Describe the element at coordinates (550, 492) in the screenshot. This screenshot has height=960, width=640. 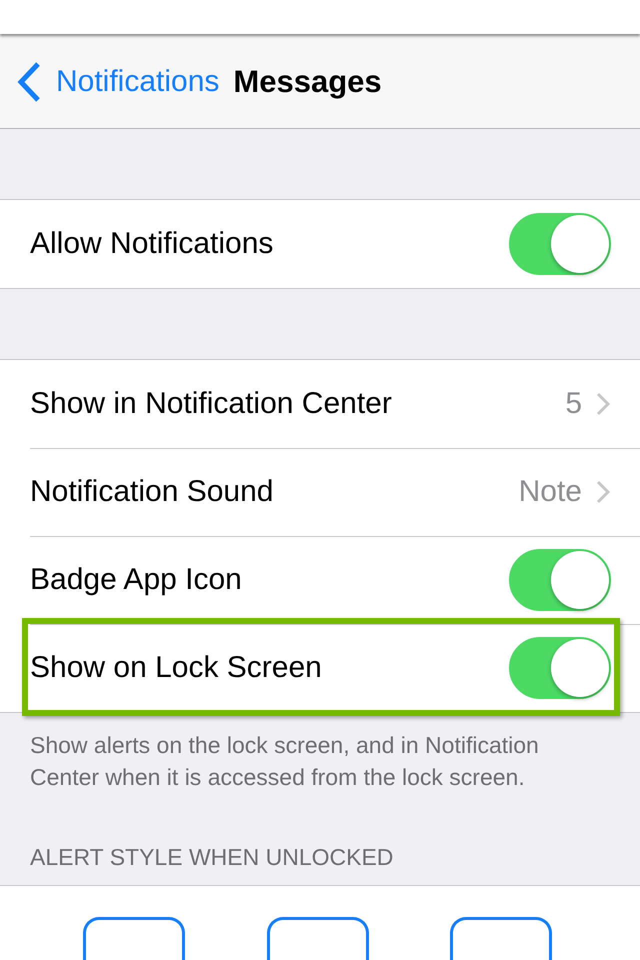
I see `row-value: Note` at that location.